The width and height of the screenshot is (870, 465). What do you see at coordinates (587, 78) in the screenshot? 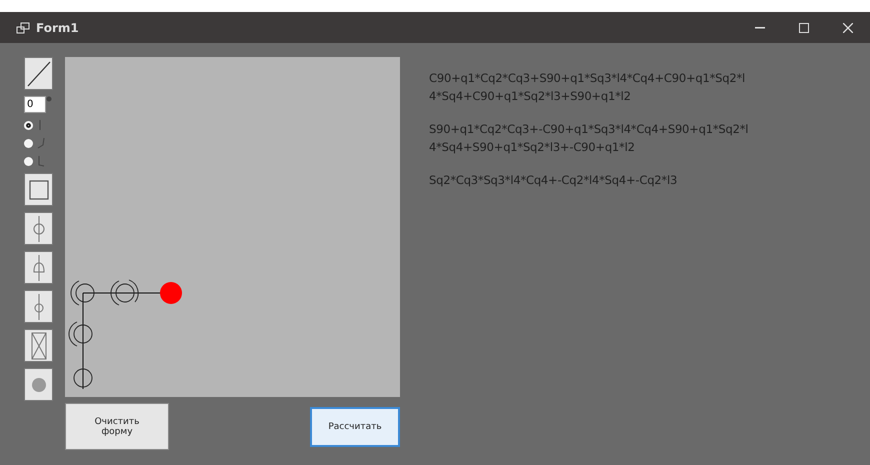
I see `formula-text: C90+q1*Cq2*Cq3+S90+q1*Sq3*l4*Cq4+C90+q1*Sq2*l` at bounding box center [587, 78].